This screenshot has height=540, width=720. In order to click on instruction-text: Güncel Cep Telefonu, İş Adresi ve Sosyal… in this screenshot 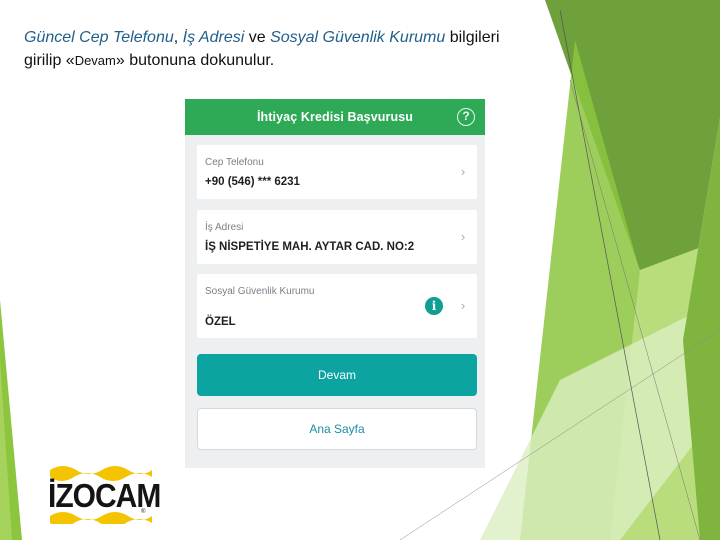, I will do `click(296, 49)`.